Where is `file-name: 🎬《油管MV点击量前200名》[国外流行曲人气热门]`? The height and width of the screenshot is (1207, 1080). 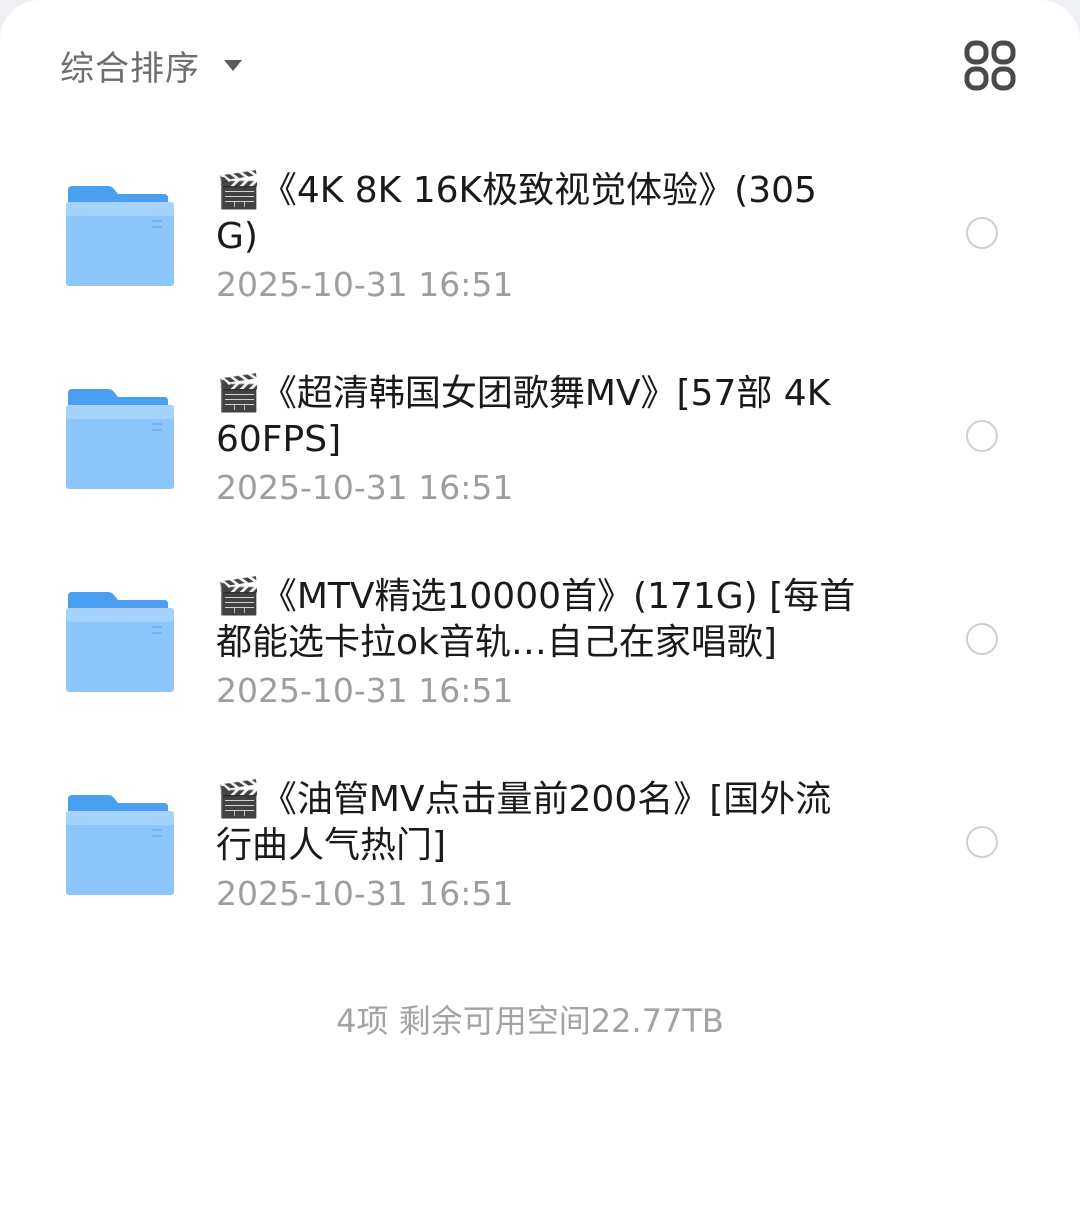 file-name: 🎬《油管MV点击量前200名》[国外流行曲人气热门] is located at coordinates (524, 822).